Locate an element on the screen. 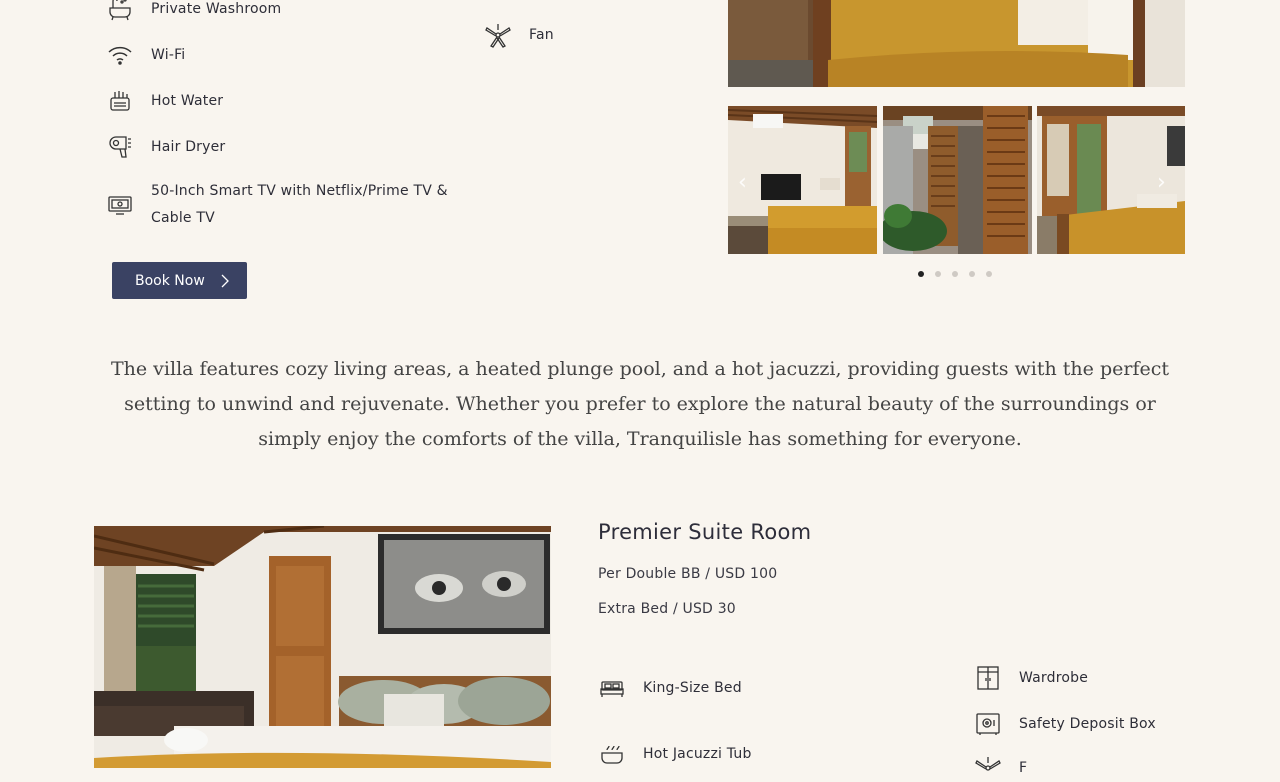 The height and width of the screenshot is (782, 1280). safe-icon is located at coordinates (988, 724).